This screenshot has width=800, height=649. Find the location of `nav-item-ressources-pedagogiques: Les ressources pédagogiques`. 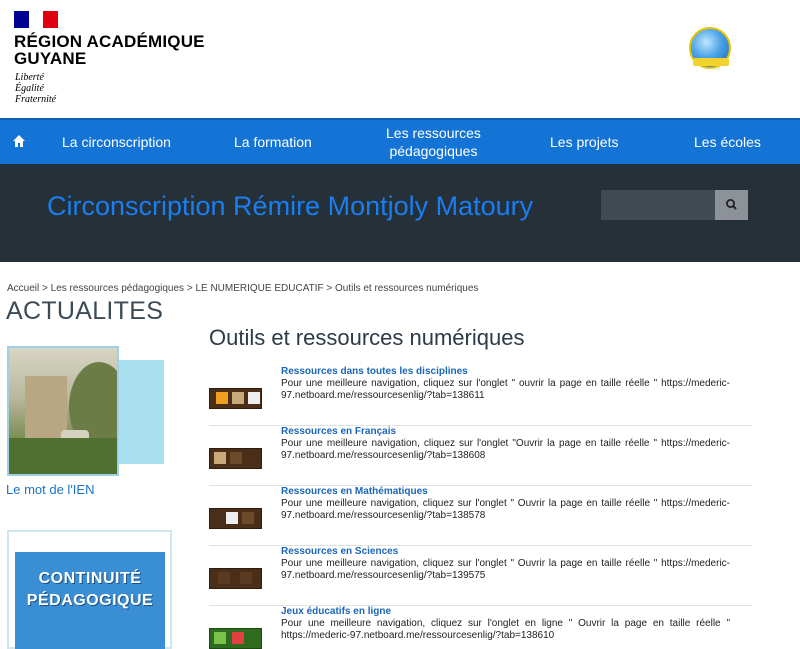

nav-item-ressources-pedagogiques: Les ressources pédagogiques is located at coordinates (433, 142).